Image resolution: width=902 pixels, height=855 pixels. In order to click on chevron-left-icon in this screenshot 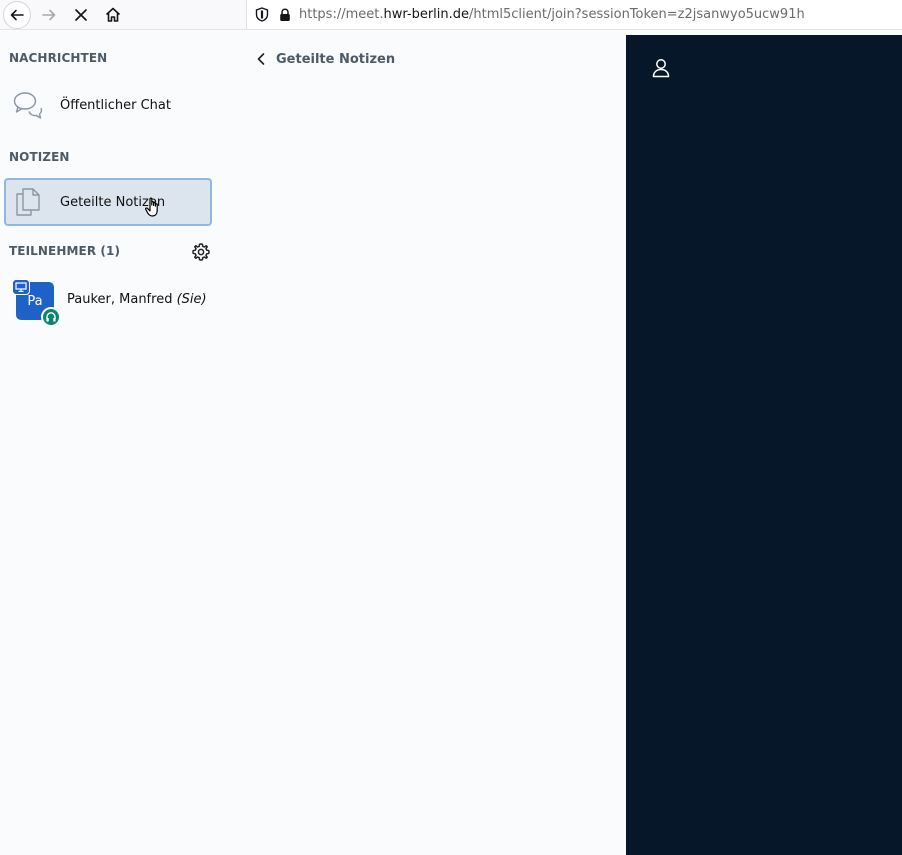, I will do `click(261, 59)`.